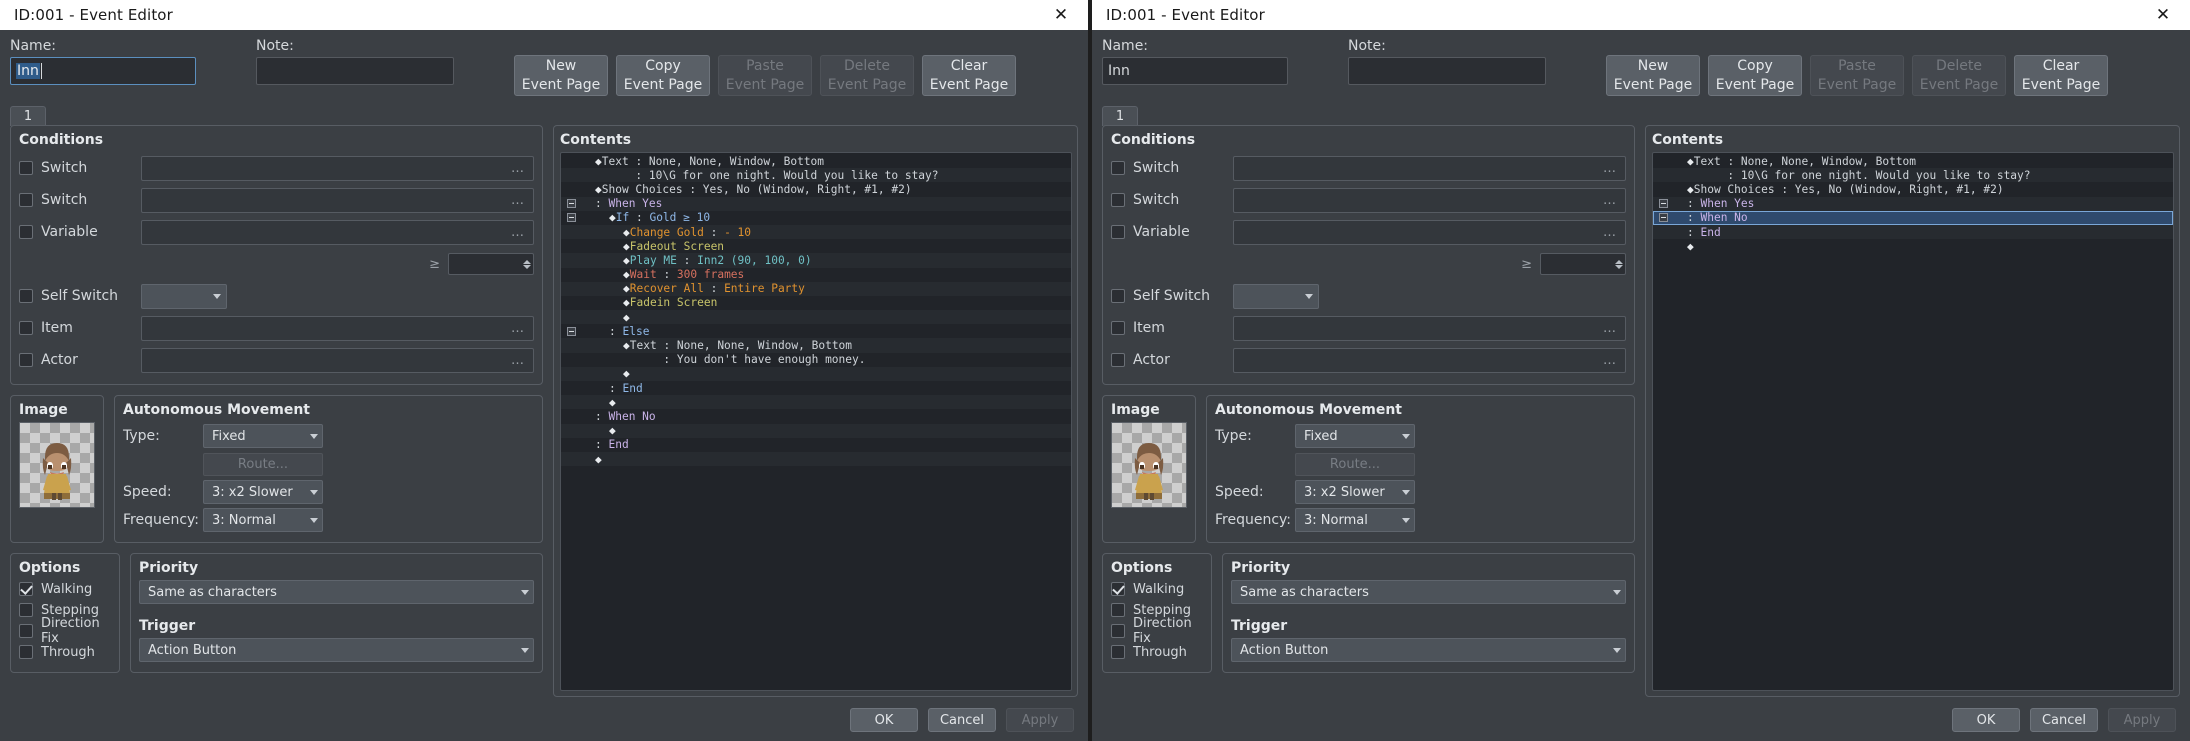  What do you see at coordinates (816, 303) in the screenshot?
I see `contents-row: ◆Fadein Screen` at bounding box center [816, 303].